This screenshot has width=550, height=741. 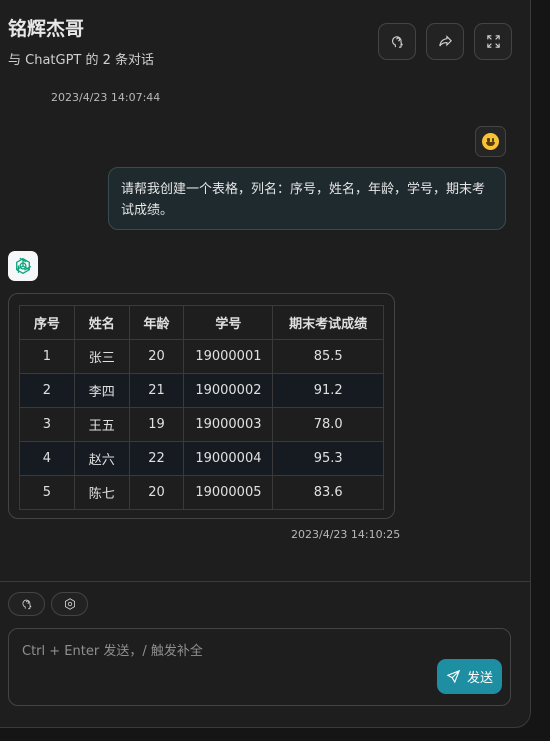 I want to click on fullscreen-button, so click(x=493, y=41).